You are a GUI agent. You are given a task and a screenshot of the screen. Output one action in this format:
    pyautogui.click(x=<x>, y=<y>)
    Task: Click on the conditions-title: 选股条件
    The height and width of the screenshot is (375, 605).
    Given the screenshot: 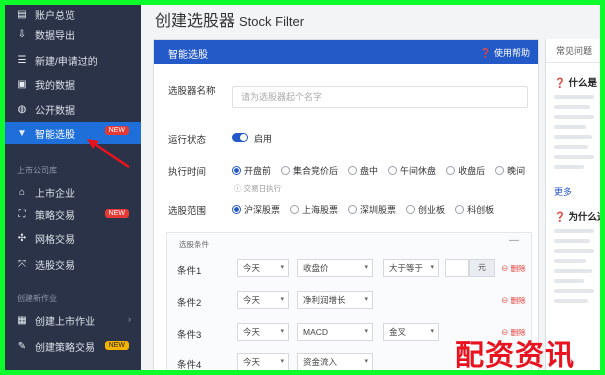 What is the action you would take?
    pyautogui.click(x=194, y=244)
    